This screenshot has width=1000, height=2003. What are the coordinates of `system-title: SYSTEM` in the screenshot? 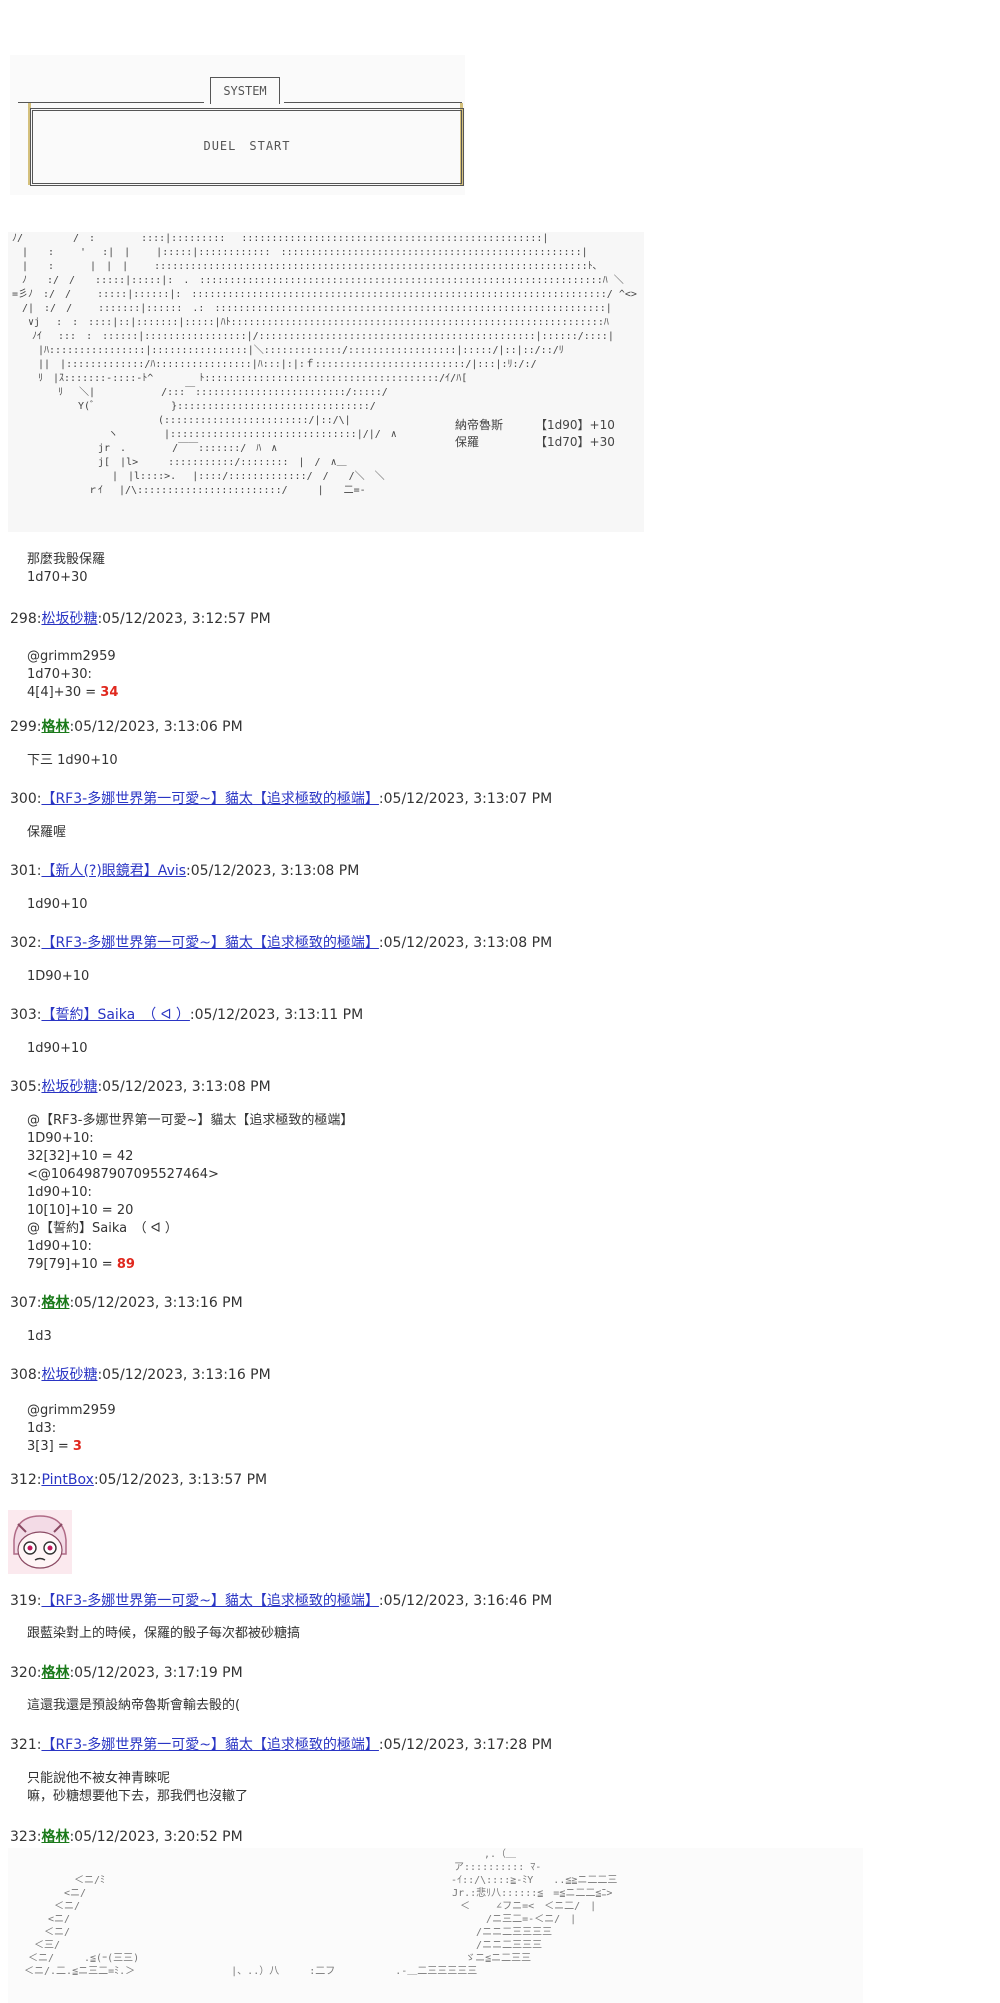 It's located at (245, 90).